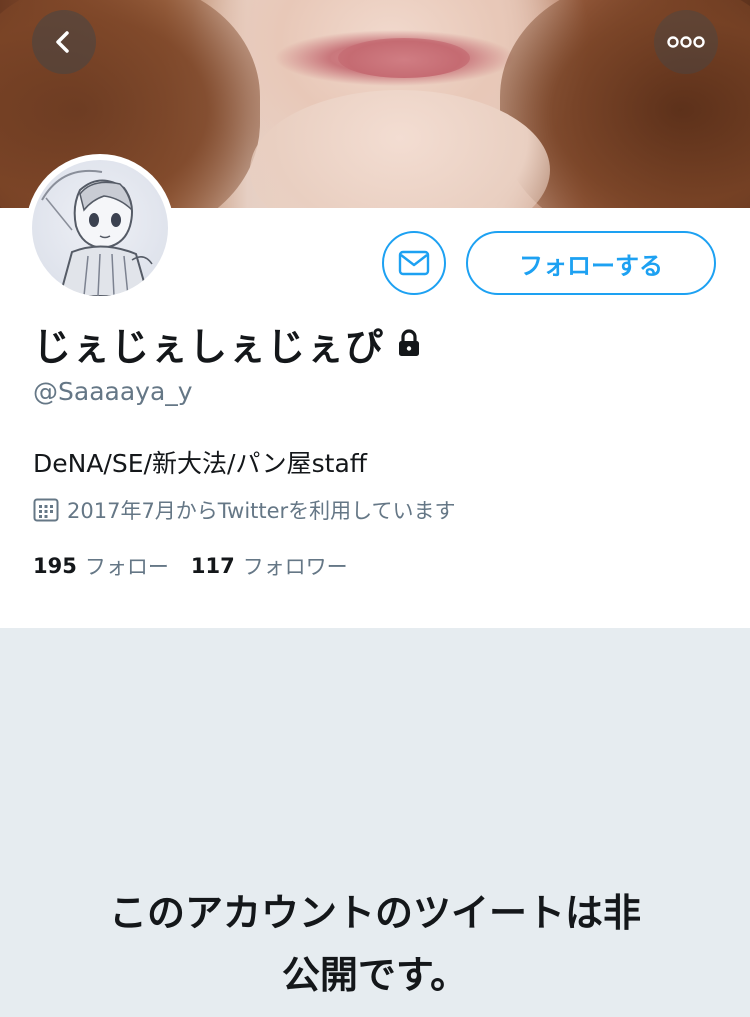 The width and height of the screenshot is (750, 1017). I want to click on followers-stat: 117 フォロワー, so click(269, 566).